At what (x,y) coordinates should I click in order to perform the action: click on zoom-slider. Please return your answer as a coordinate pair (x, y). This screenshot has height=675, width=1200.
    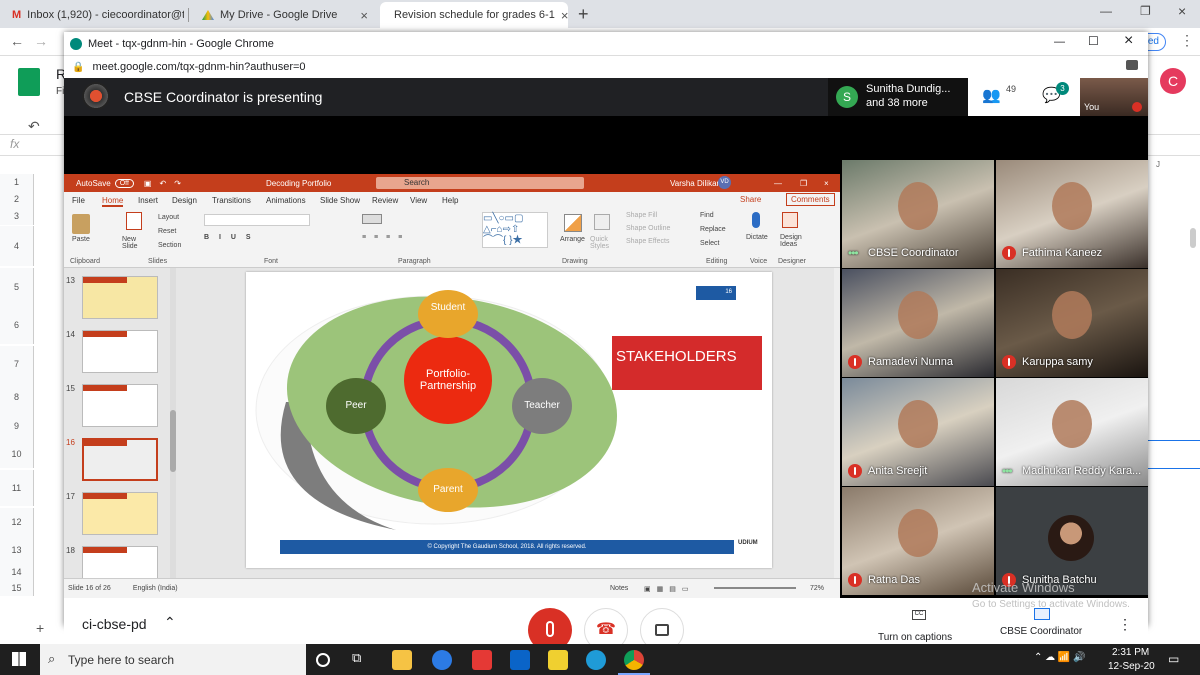
    Looking at the image, I should click on (755, 588).